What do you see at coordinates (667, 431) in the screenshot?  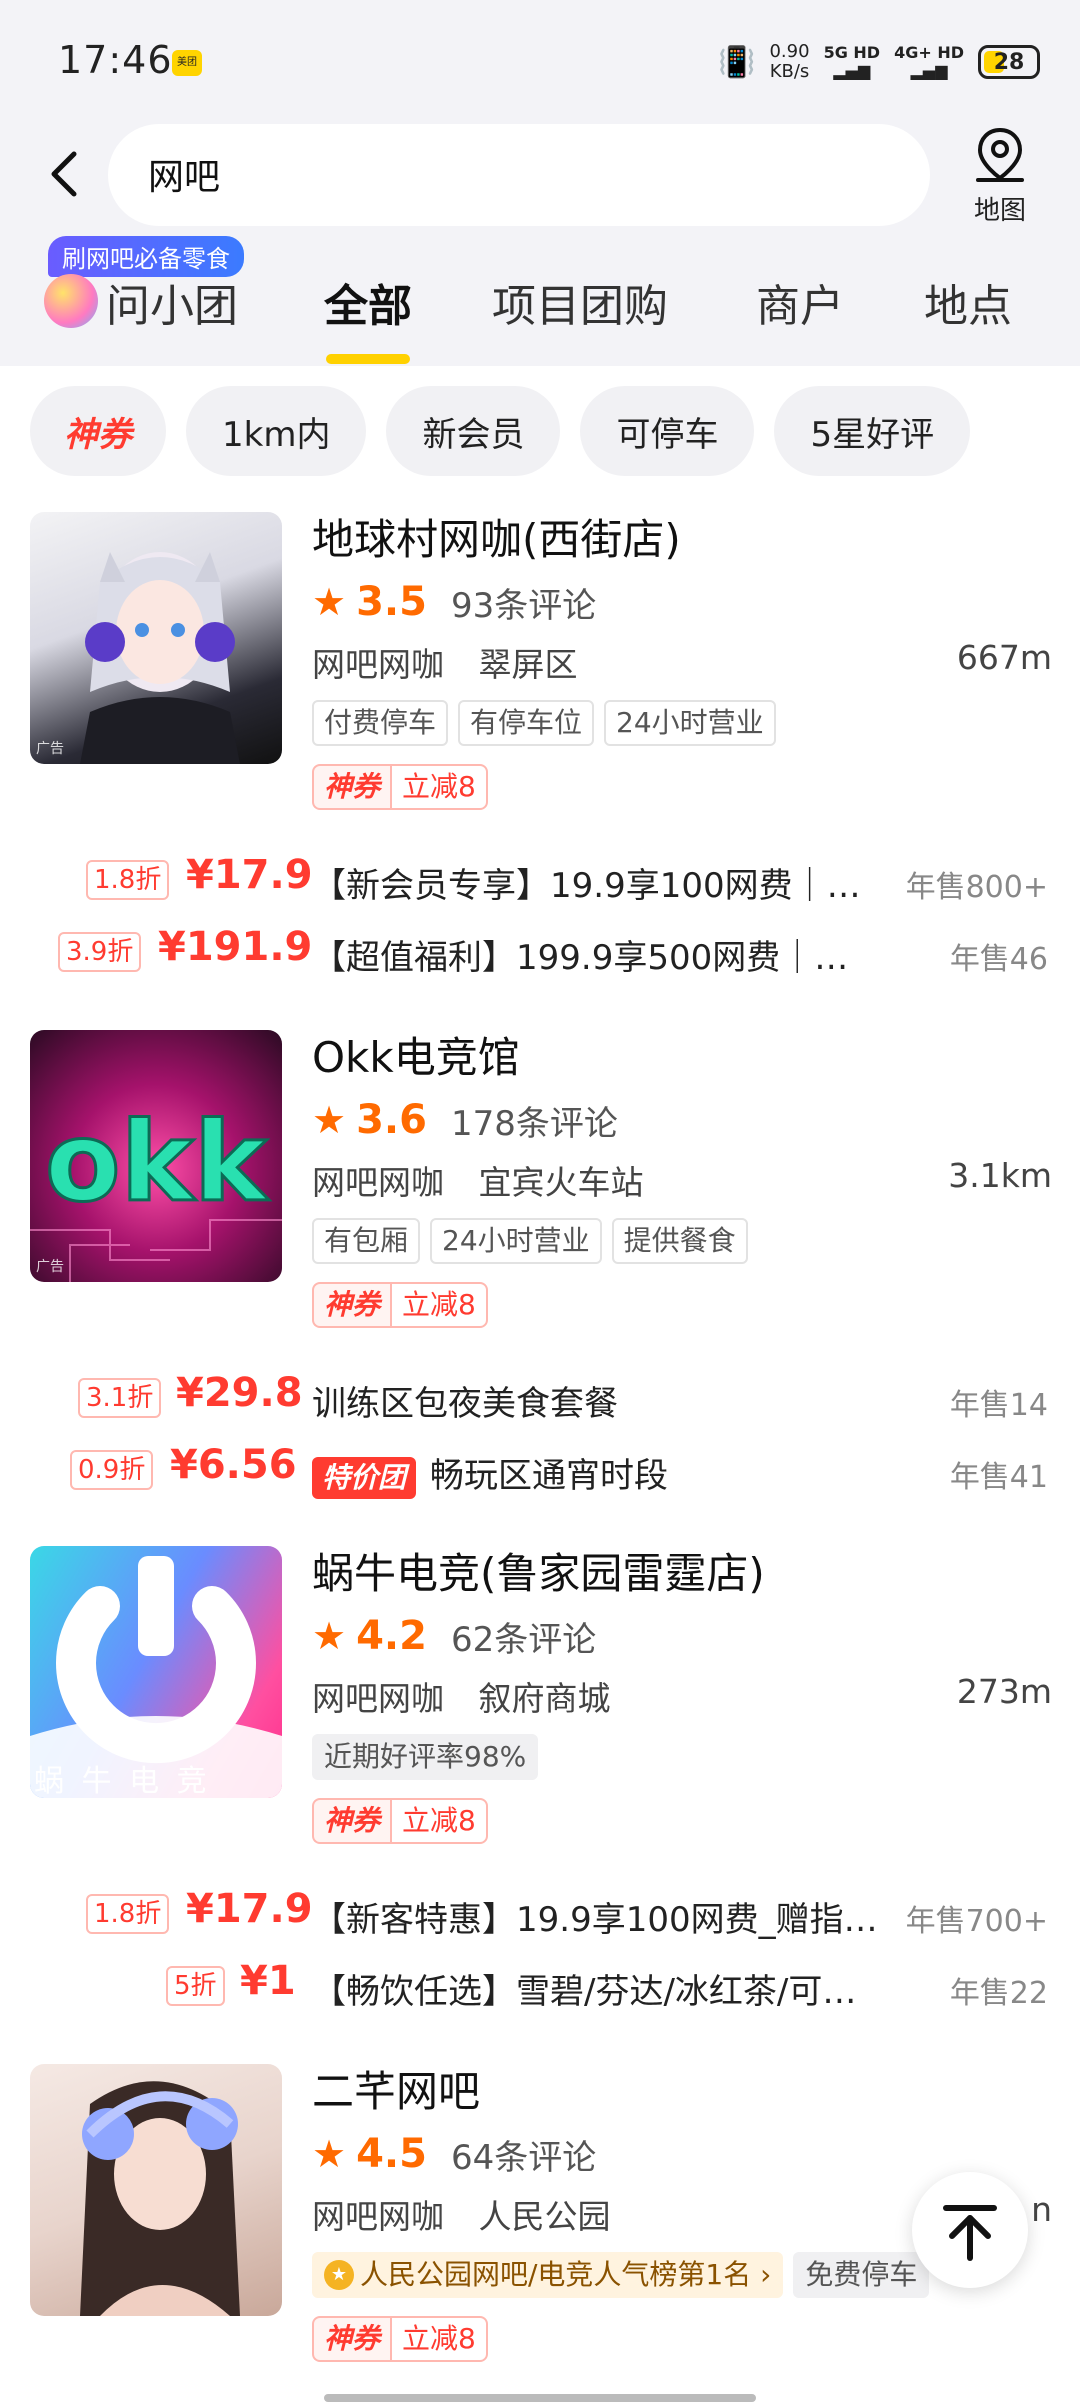 I see `chip-parking: 可停车` at bounding box center [667, 431].